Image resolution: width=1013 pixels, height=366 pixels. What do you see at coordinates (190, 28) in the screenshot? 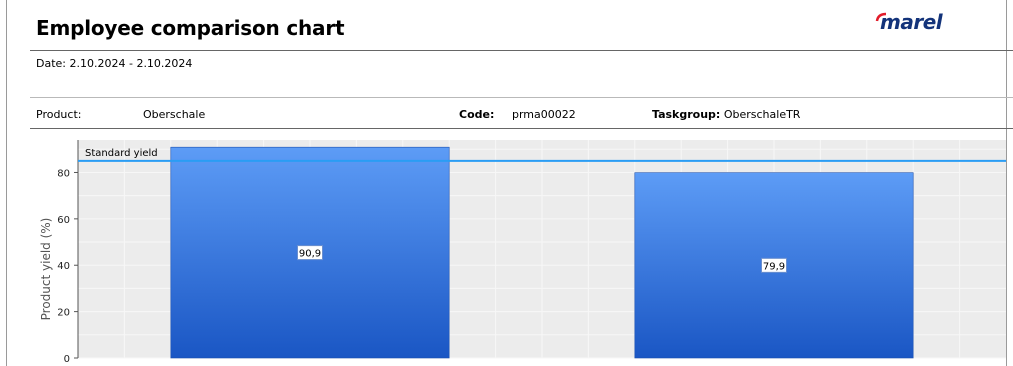
I see `report-title: Employee comparison chart` at bounding box center [190, 28].